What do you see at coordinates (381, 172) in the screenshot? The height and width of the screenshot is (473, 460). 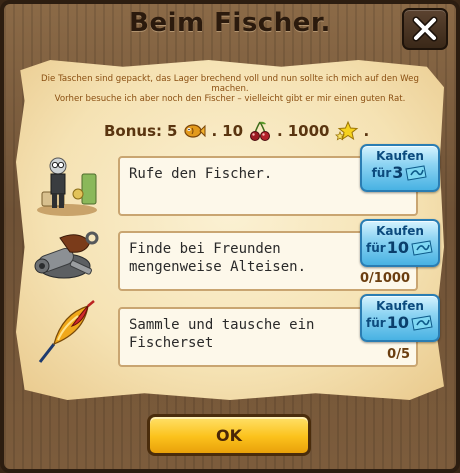 I see `buy-prefix-1: für` at bounding box center [381, 172].